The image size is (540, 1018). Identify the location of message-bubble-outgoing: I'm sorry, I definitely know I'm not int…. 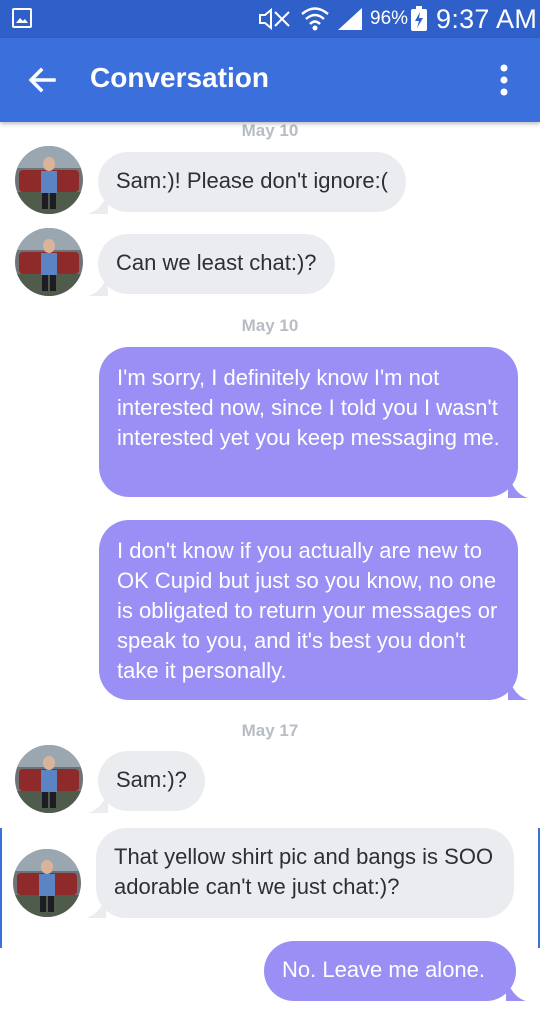
(308, 422).